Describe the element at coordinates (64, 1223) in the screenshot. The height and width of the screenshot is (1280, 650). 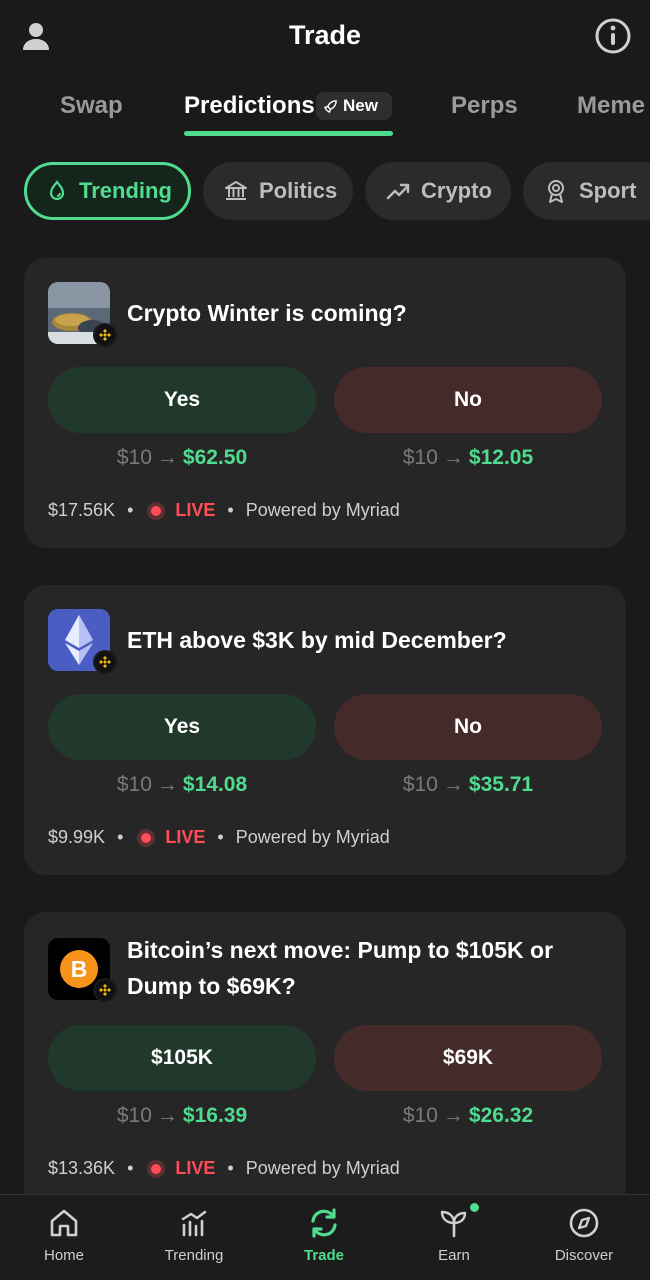
I see `home-icon` at that location.